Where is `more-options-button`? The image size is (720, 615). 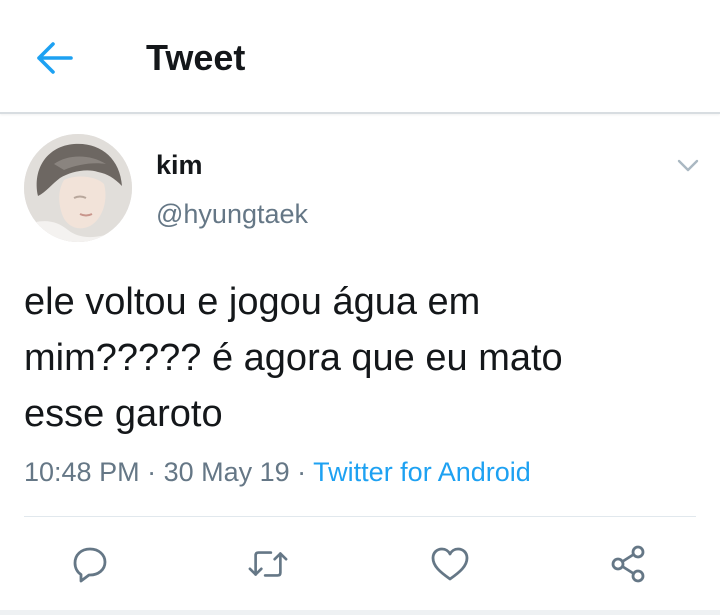
more-options-button is located at coordinates (688, 166).